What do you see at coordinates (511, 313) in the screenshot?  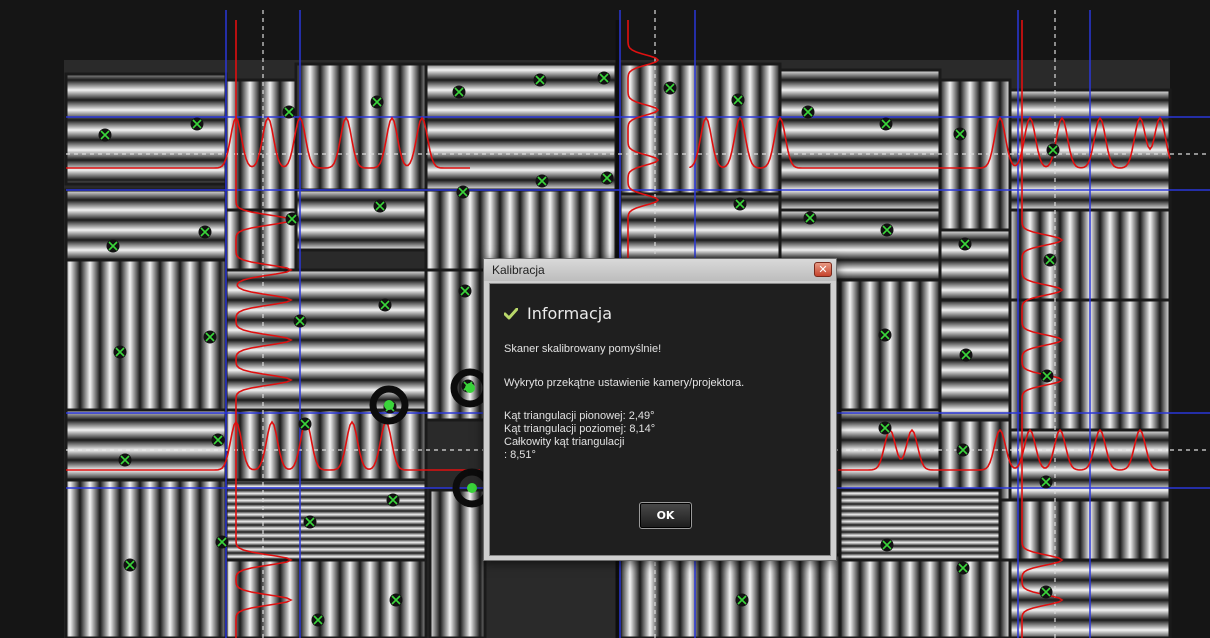 I see `check-icon` at bounding box center [511, 313].